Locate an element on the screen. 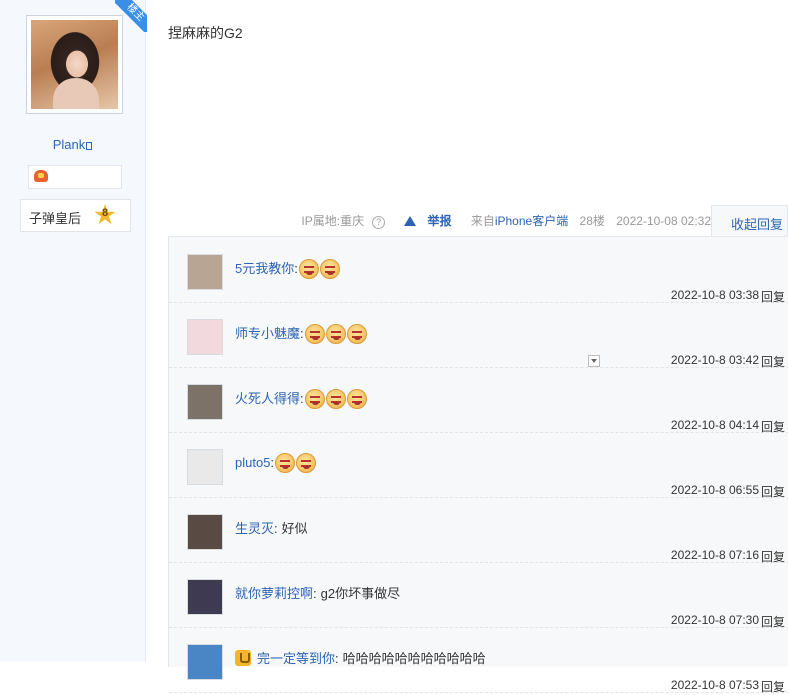 The height and width of the screenshot is (695, 788). reply-time: 2022-10-8 06:55 is located at coordinates (714, 490).